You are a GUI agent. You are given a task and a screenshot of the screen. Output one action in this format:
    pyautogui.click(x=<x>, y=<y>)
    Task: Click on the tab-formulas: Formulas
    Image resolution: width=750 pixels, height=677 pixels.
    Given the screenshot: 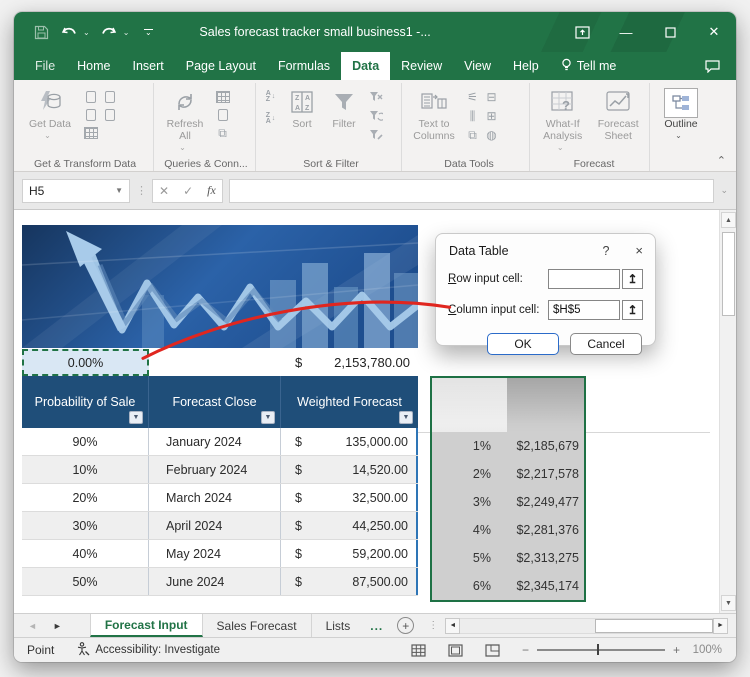 What is the action you would take?
    pyautogui.click(x=304, y=66)
    